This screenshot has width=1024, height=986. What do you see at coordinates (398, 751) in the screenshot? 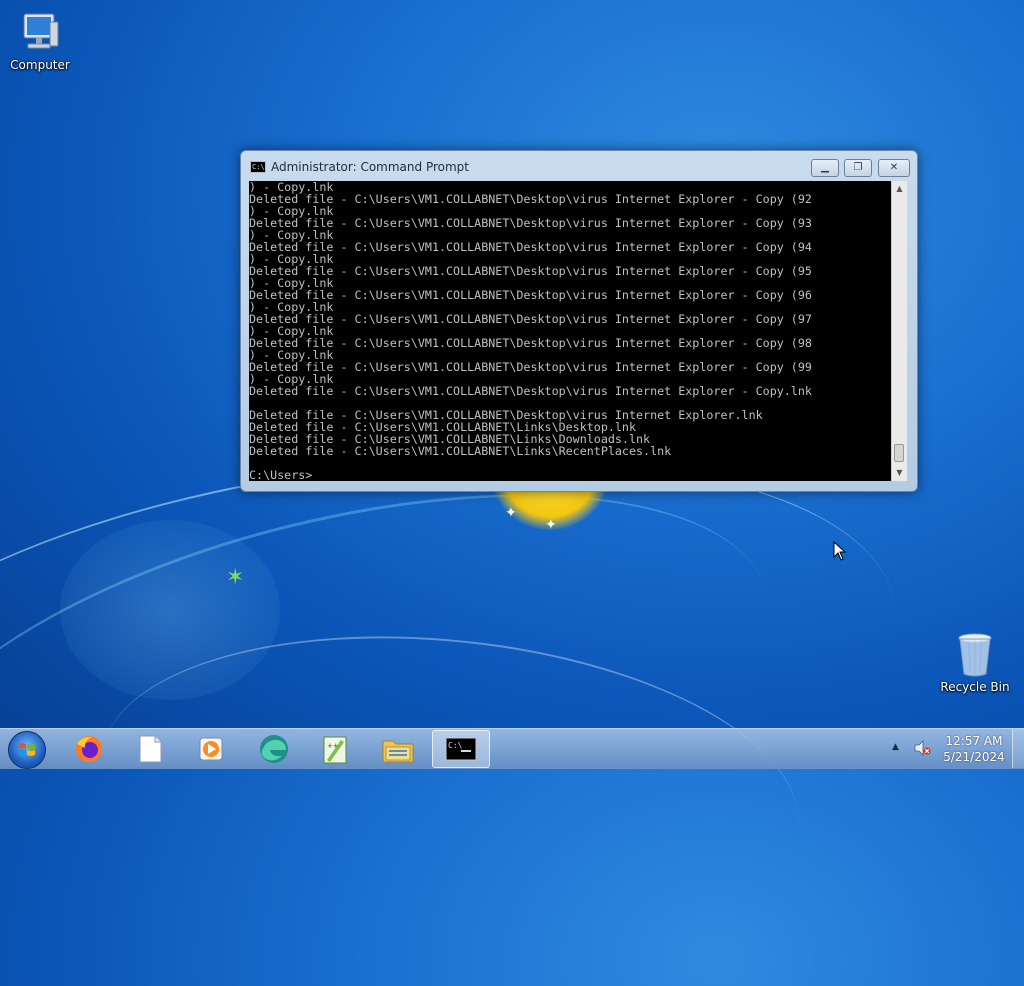
I see `file-explorer-icon` at bounding box center [398, 751].